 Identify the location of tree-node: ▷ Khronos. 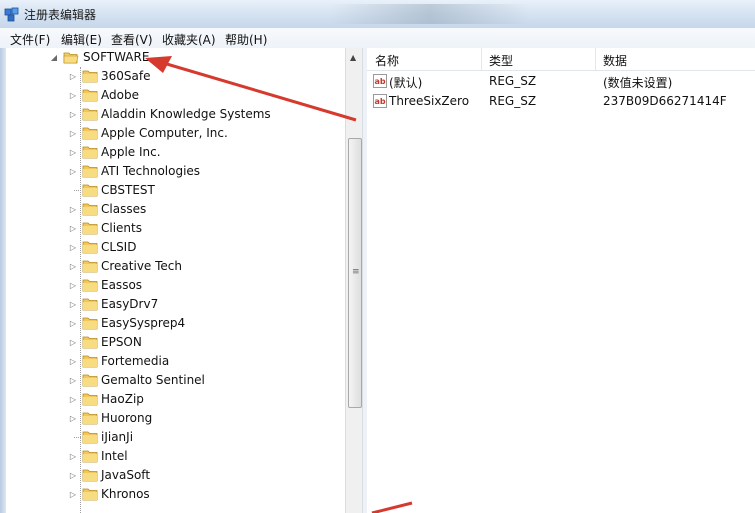
(175, 494).